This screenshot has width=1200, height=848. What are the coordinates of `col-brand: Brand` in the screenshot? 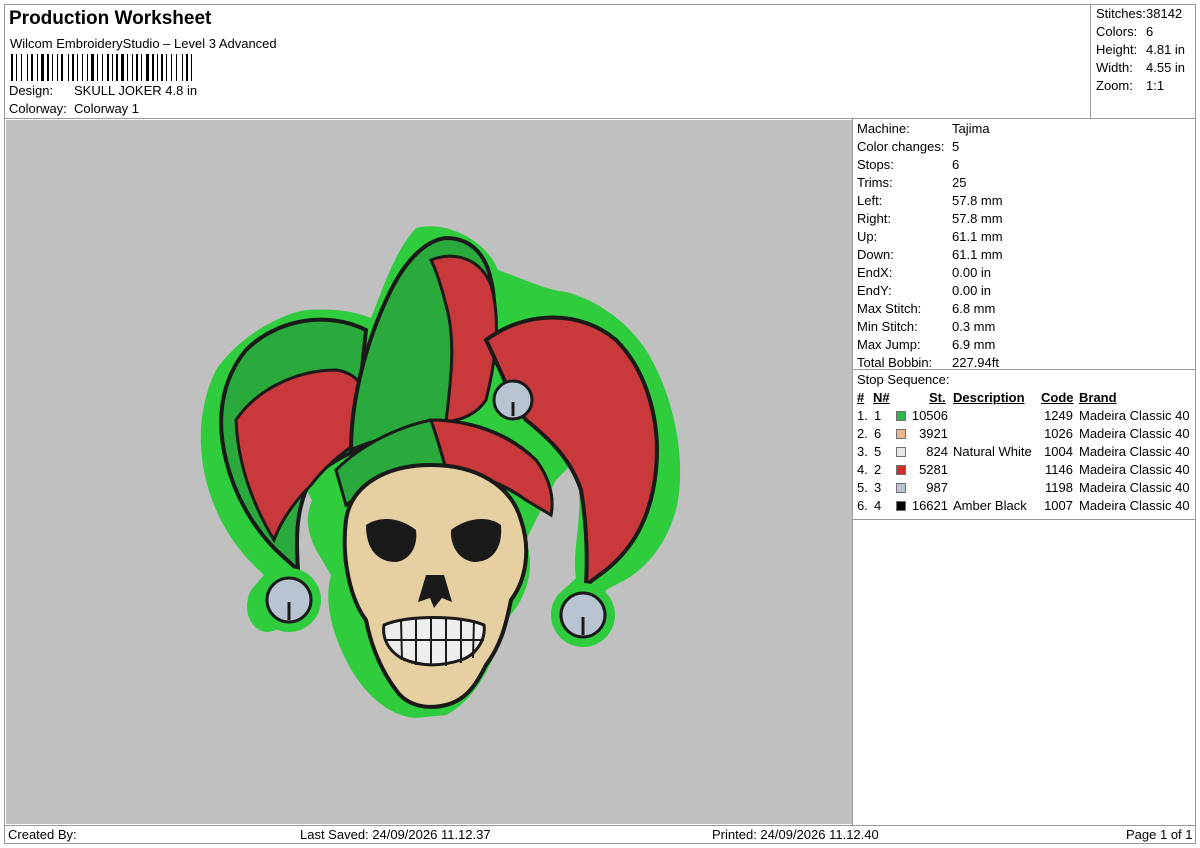 It's located at (1098, 397).